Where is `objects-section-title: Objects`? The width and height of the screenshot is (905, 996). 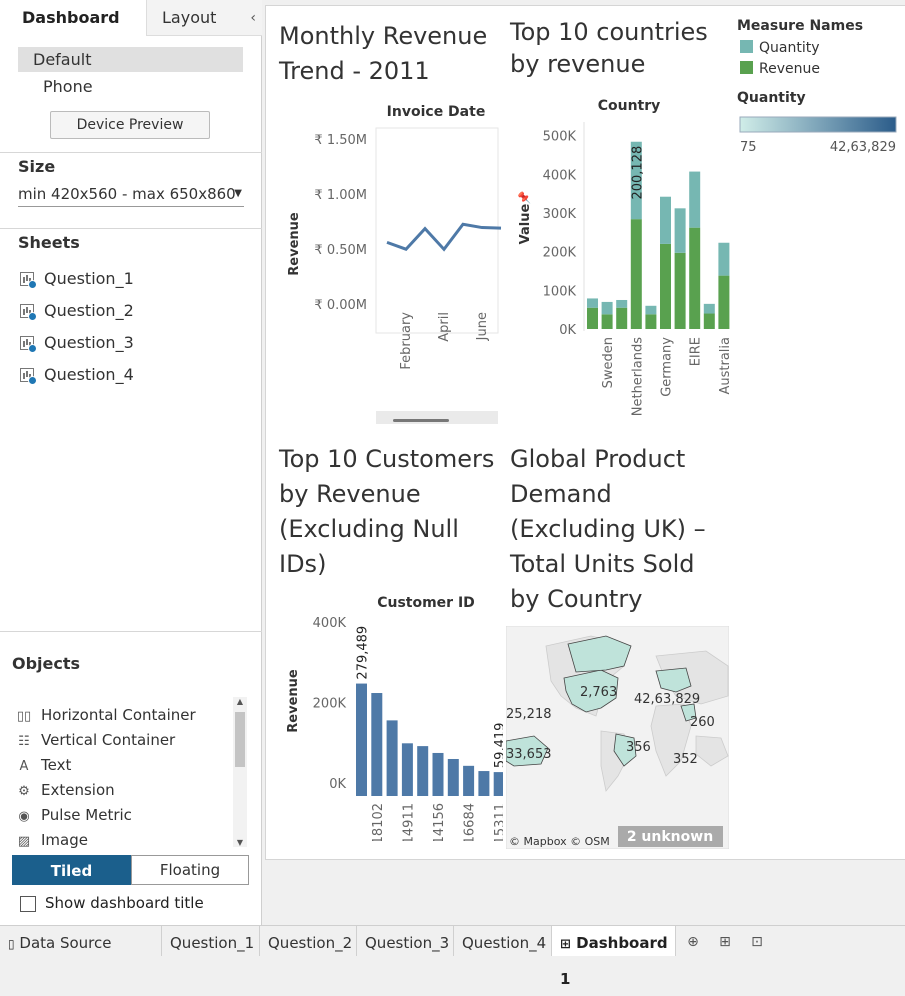
objects-section-title: Objects is located at coordinates (46, 663).